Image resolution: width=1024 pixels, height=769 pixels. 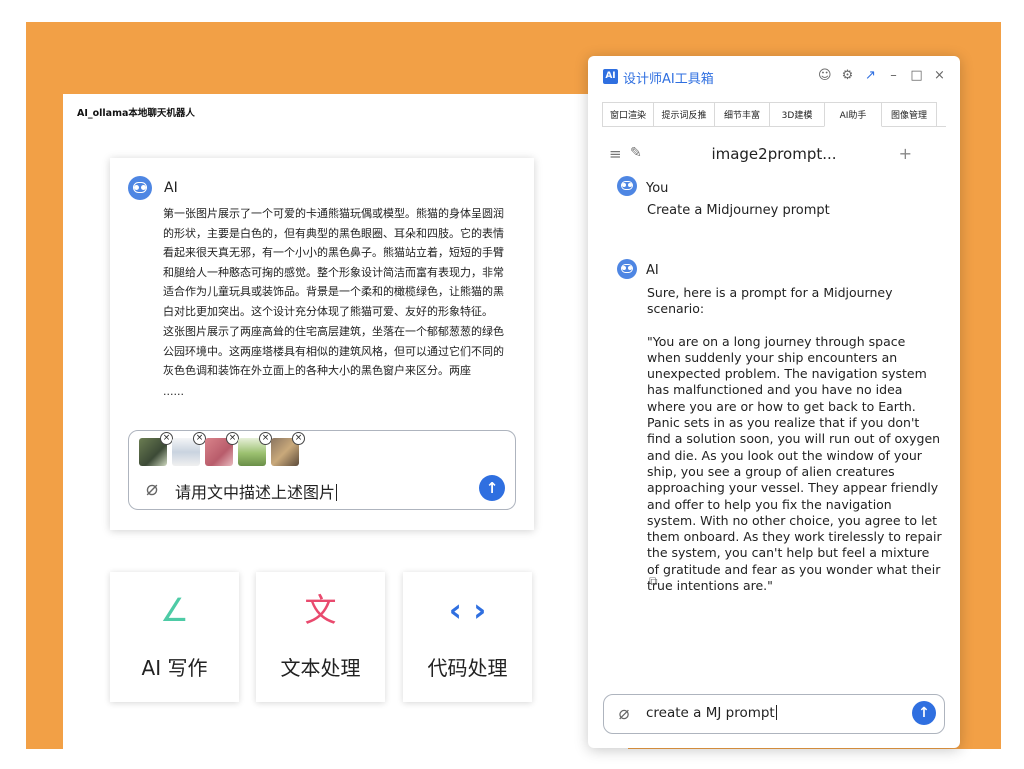 I want to click on tab-prompt-reverse: 提示词反推, so click(x=684, y=114).